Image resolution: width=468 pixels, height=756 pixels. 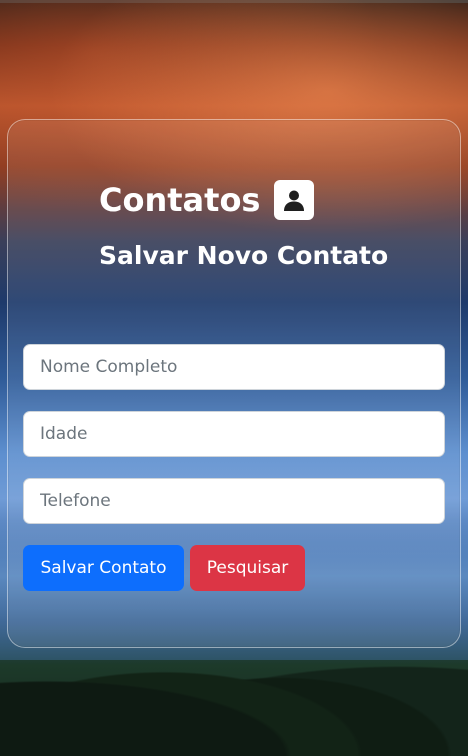 What do you see at coordinates (234, 367) in the screenshot?
I see `full-name-input` at bounding box center [234, 367].